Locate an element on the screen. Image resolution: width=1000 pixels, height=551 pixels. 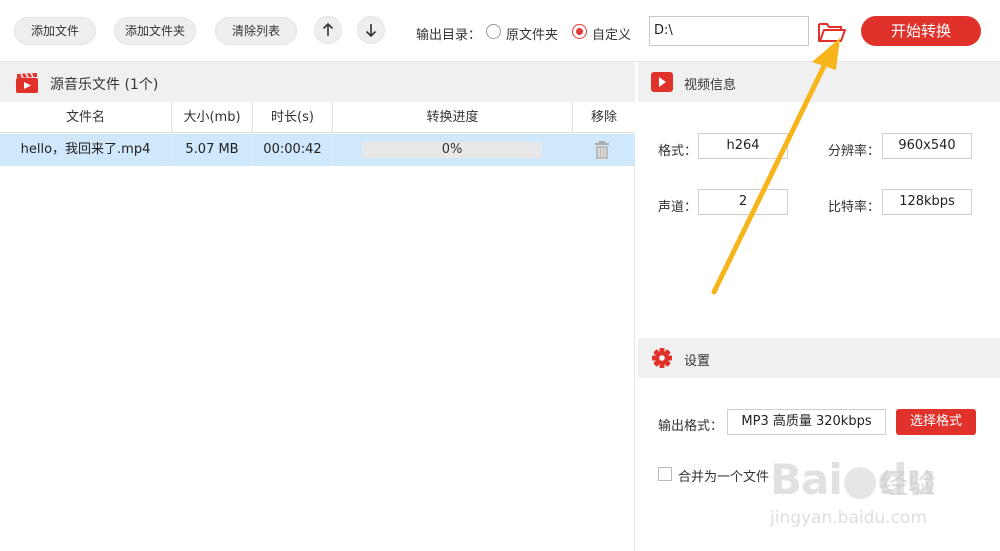
output-dir-label: 输出目录： is located at coordinates (449, 35).